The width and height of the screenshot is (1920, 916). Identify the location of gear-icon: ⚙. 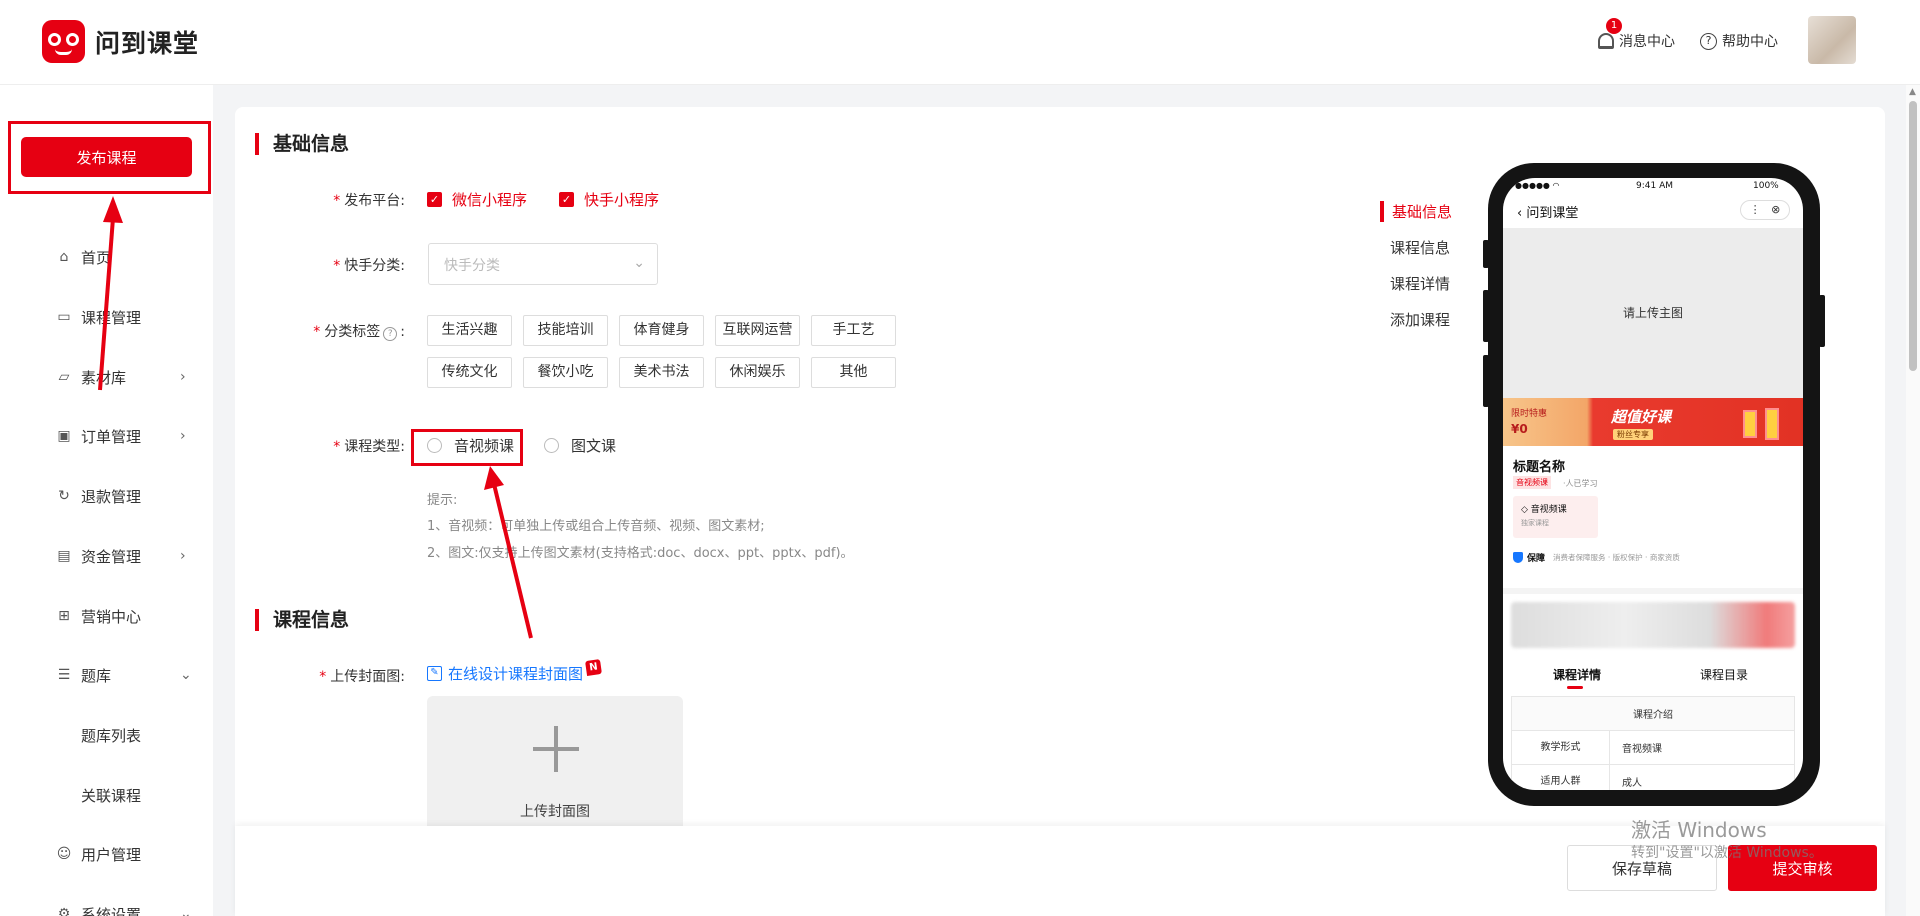
(64, 911).